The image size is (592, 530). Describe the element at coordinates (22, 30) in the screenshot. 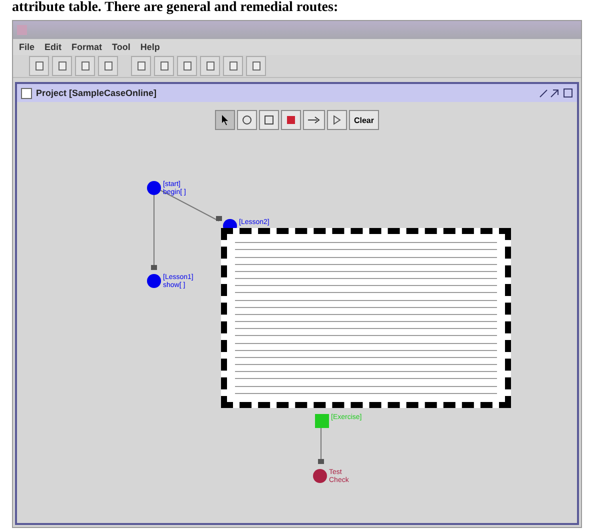

I see `app-icon` at that location.